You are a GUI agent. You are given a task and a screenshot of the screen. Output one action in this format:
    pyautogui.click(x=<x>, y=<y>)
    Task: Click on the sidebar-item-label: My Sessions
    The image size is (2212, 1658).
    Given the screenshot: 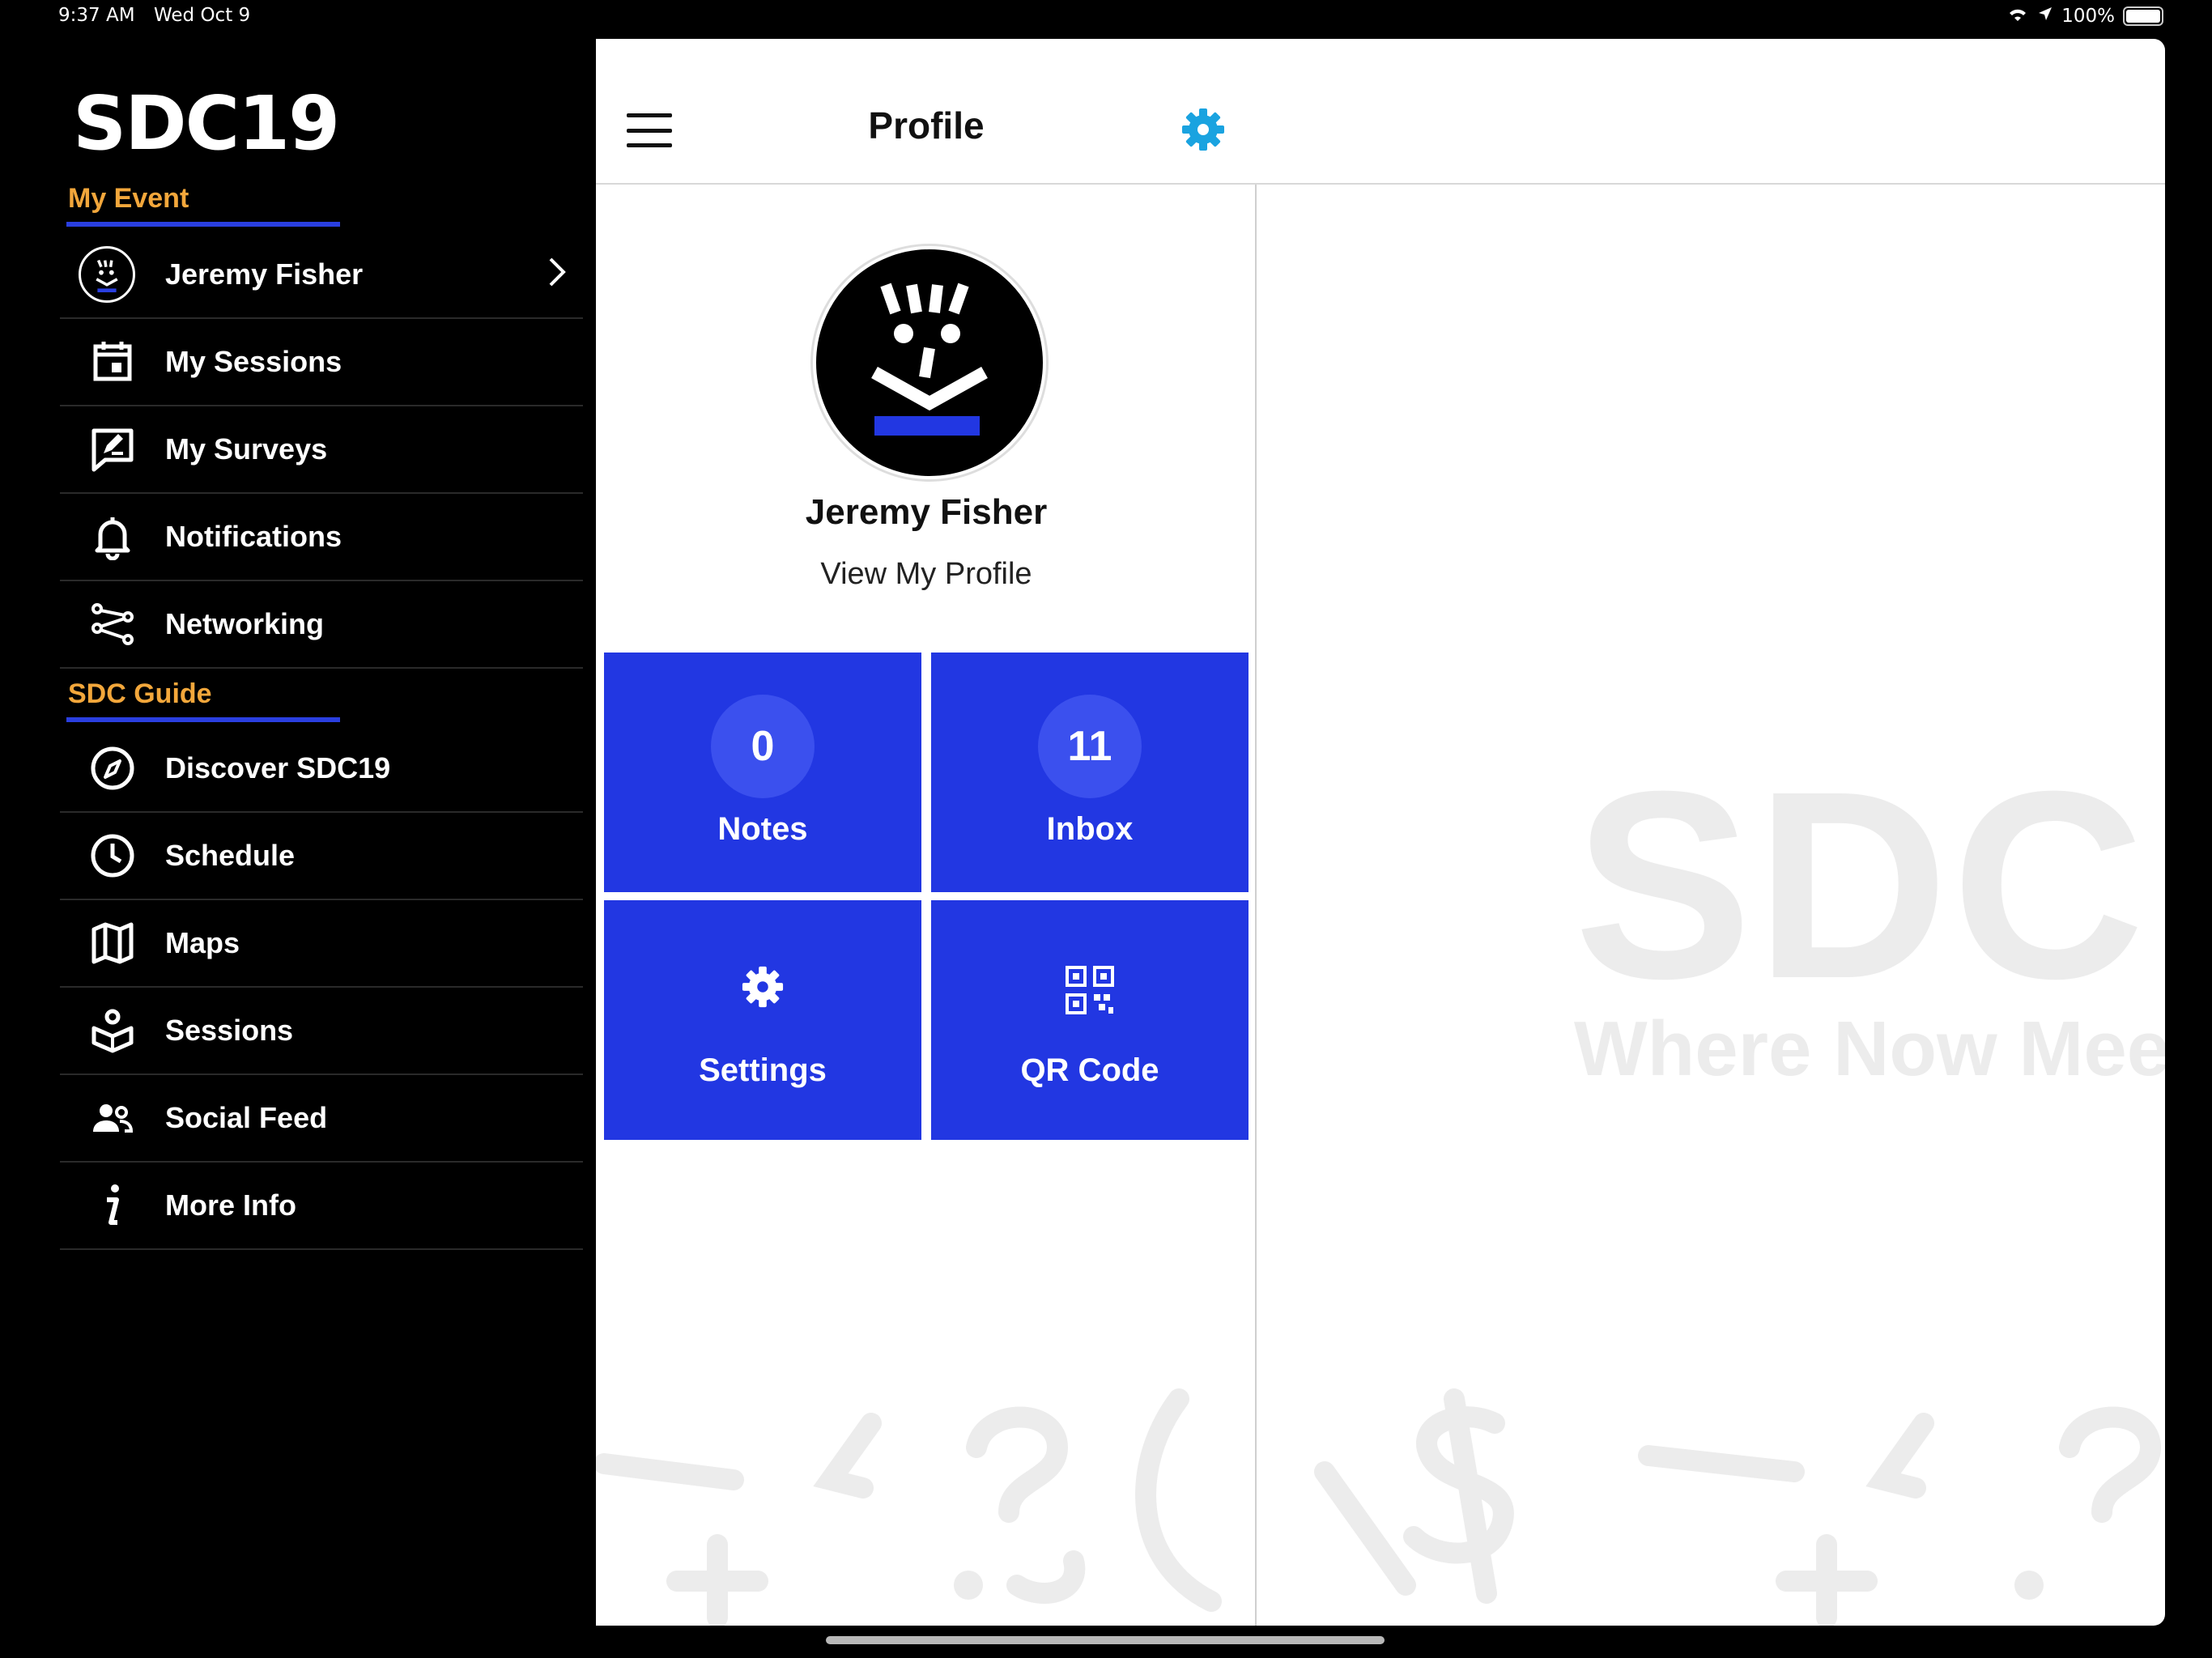 What is the action you would take?
    pyautogui.click(x=254, y=361)
    